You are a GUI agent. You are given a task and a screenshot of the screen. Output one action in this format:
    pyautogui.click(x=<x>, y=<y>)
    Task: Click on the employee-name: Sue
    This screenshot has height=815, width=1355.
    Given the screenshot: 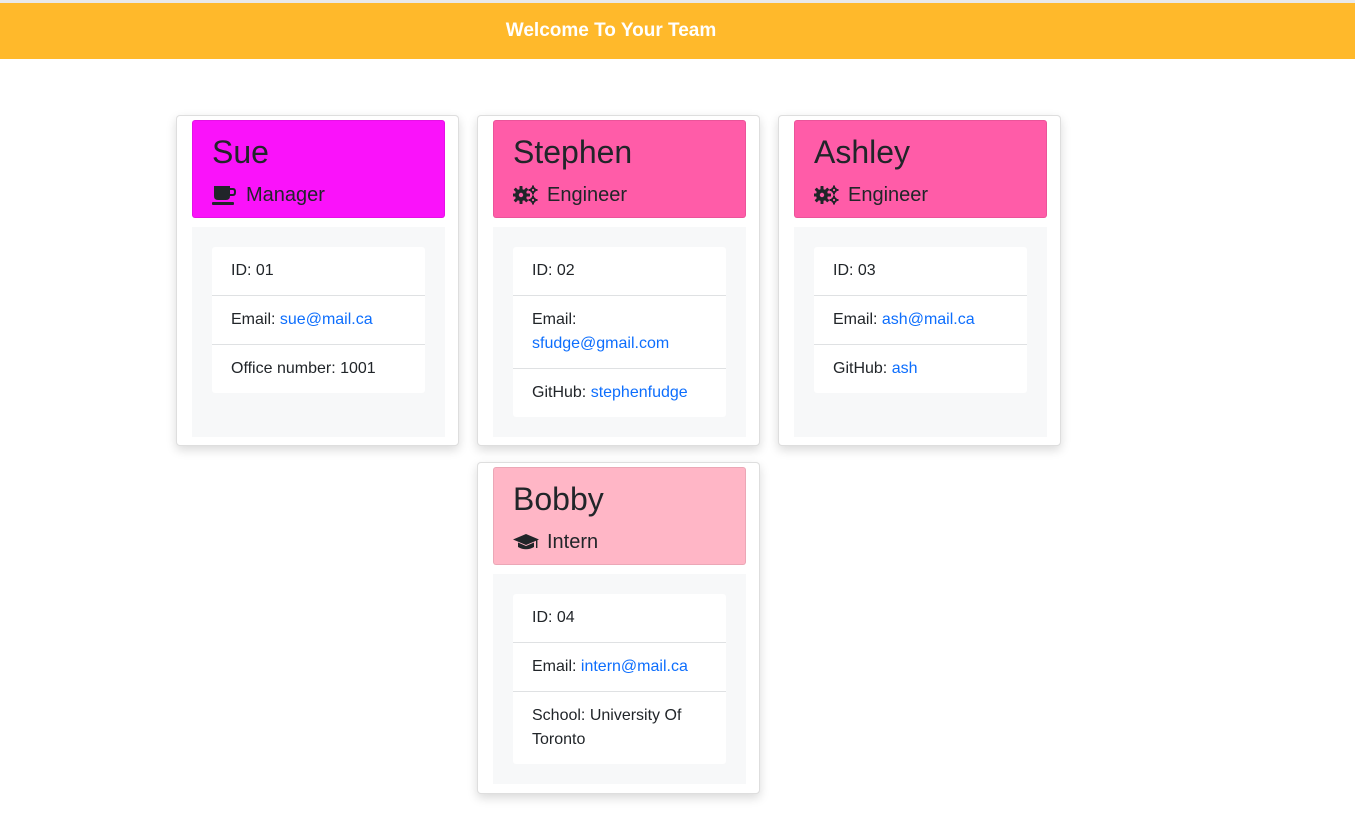 What is the action you would take?
    pyautogui.click(x=240, y=152)
    